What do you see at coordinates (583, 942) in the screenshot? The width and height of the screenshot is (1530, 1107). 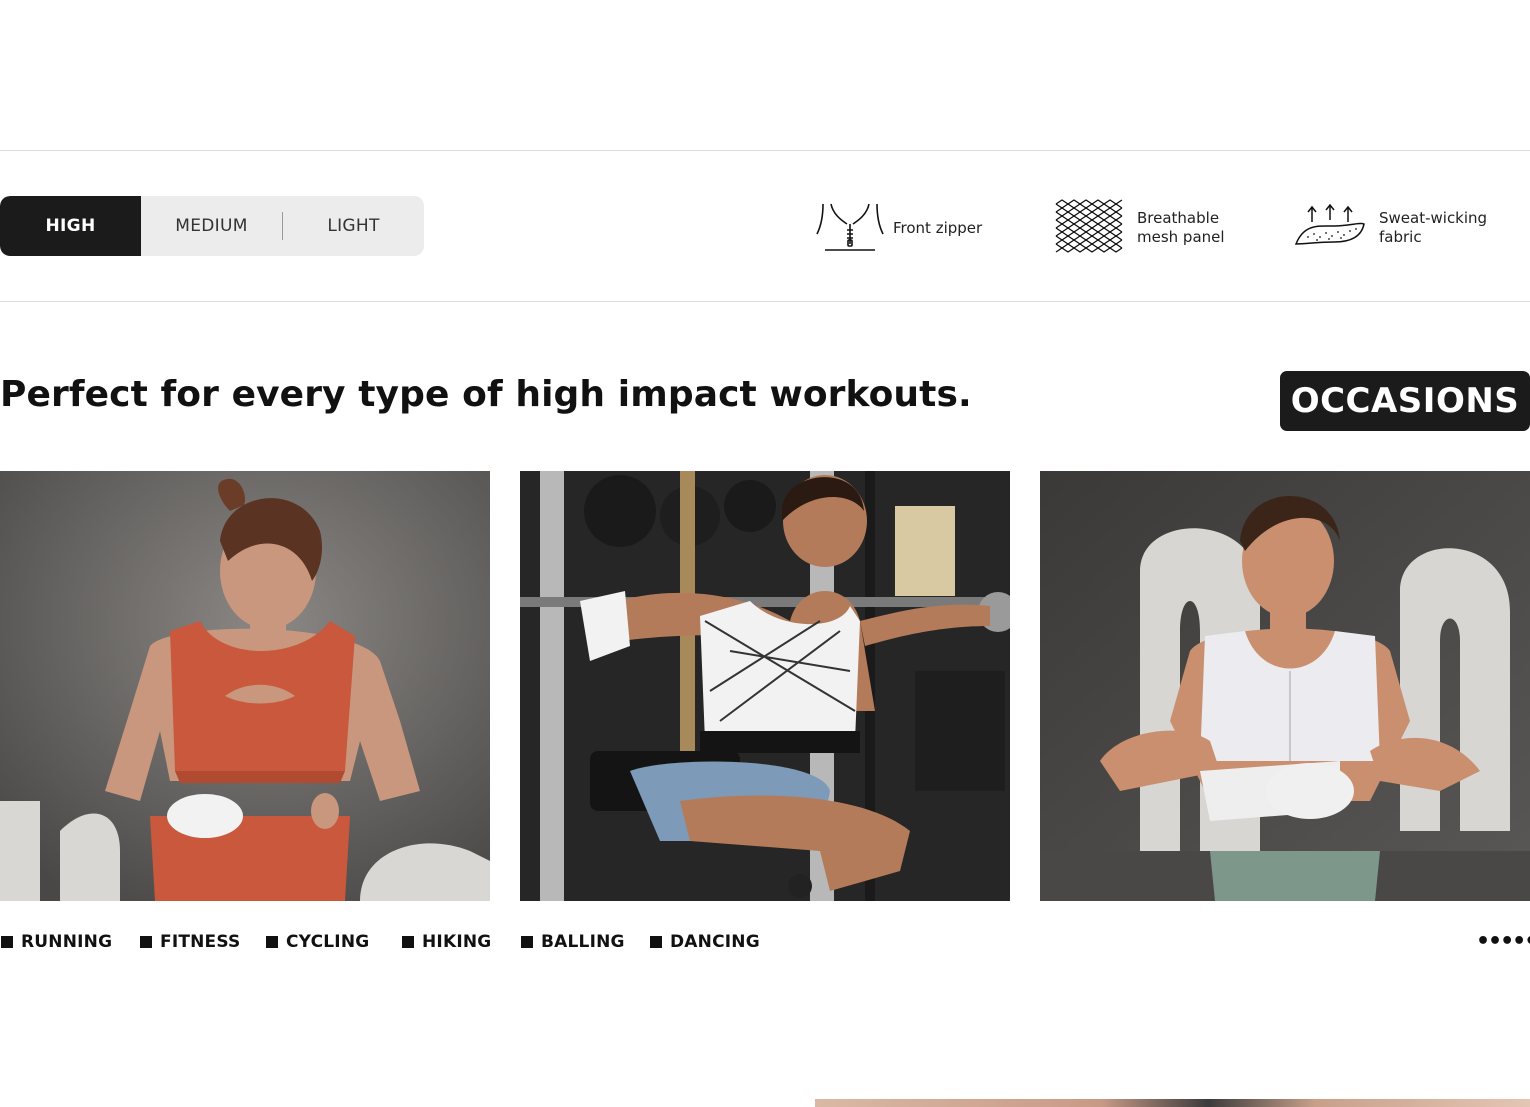 I see `activity-label: BALLING` at bounding box center [583, 942].